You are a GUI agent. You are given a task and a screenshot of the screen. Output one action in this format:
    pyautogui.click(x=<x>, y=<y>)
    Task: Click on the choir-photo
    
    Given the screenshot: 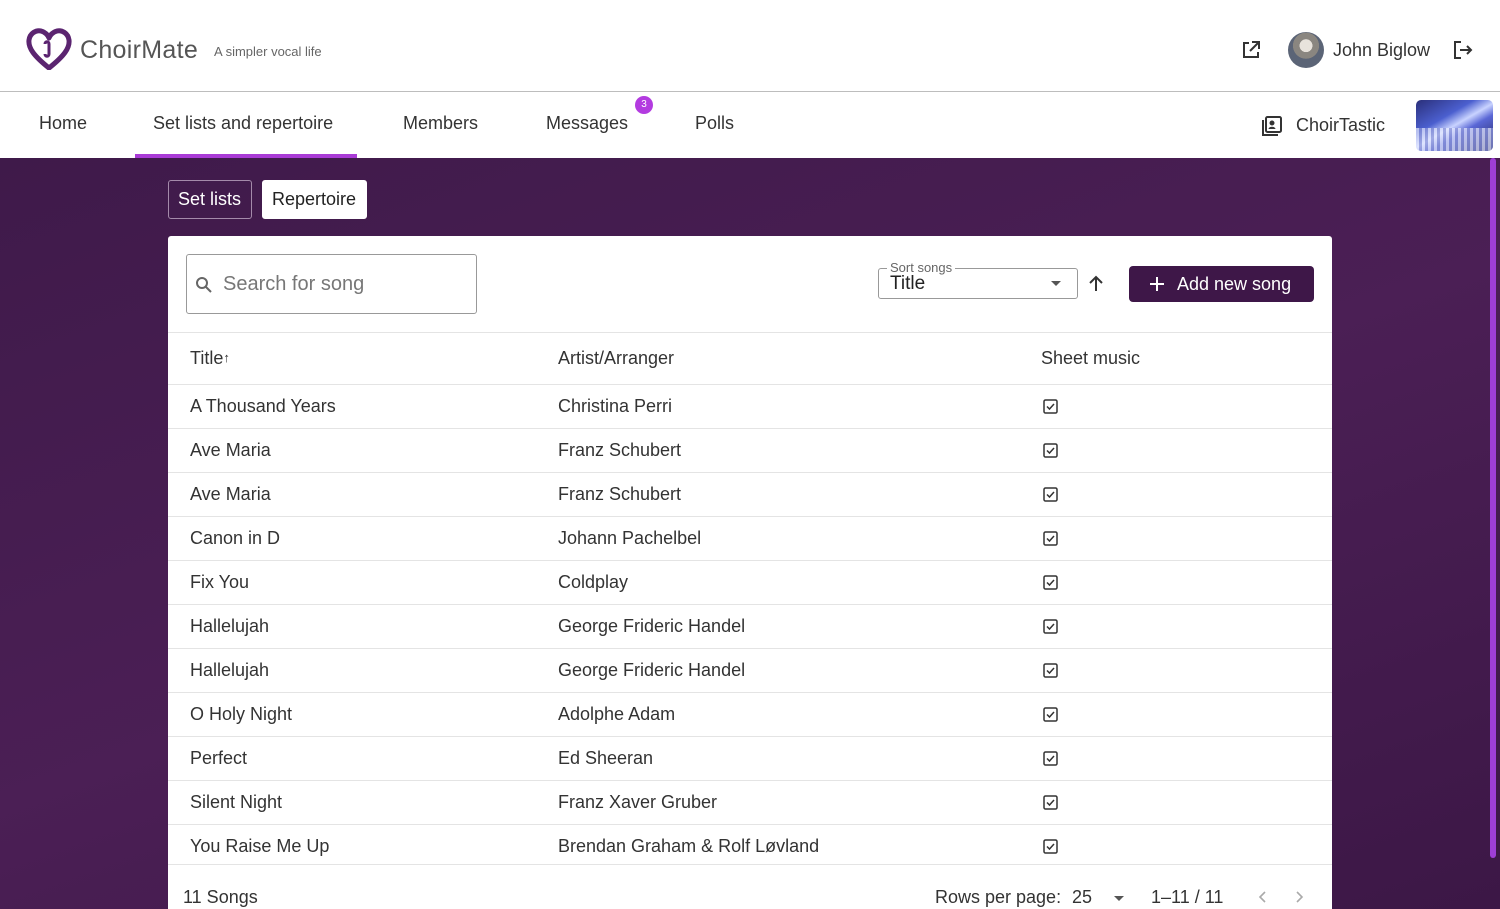 What is the action you would take?
    pyautogui.click(x=1454, y=125)
    